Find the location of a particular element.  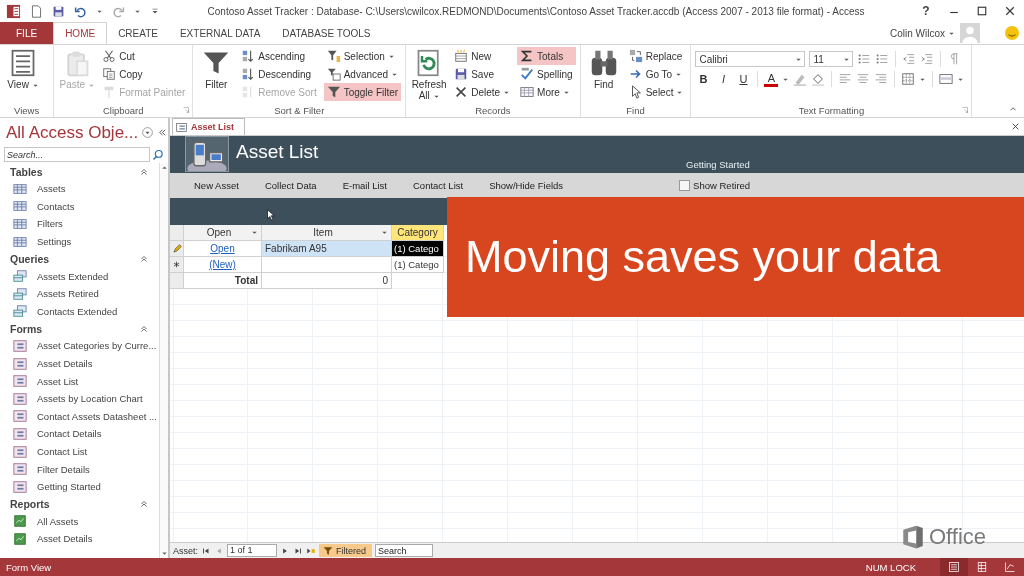

filter-toggle: Filtered is located at coordinates (346, 550).